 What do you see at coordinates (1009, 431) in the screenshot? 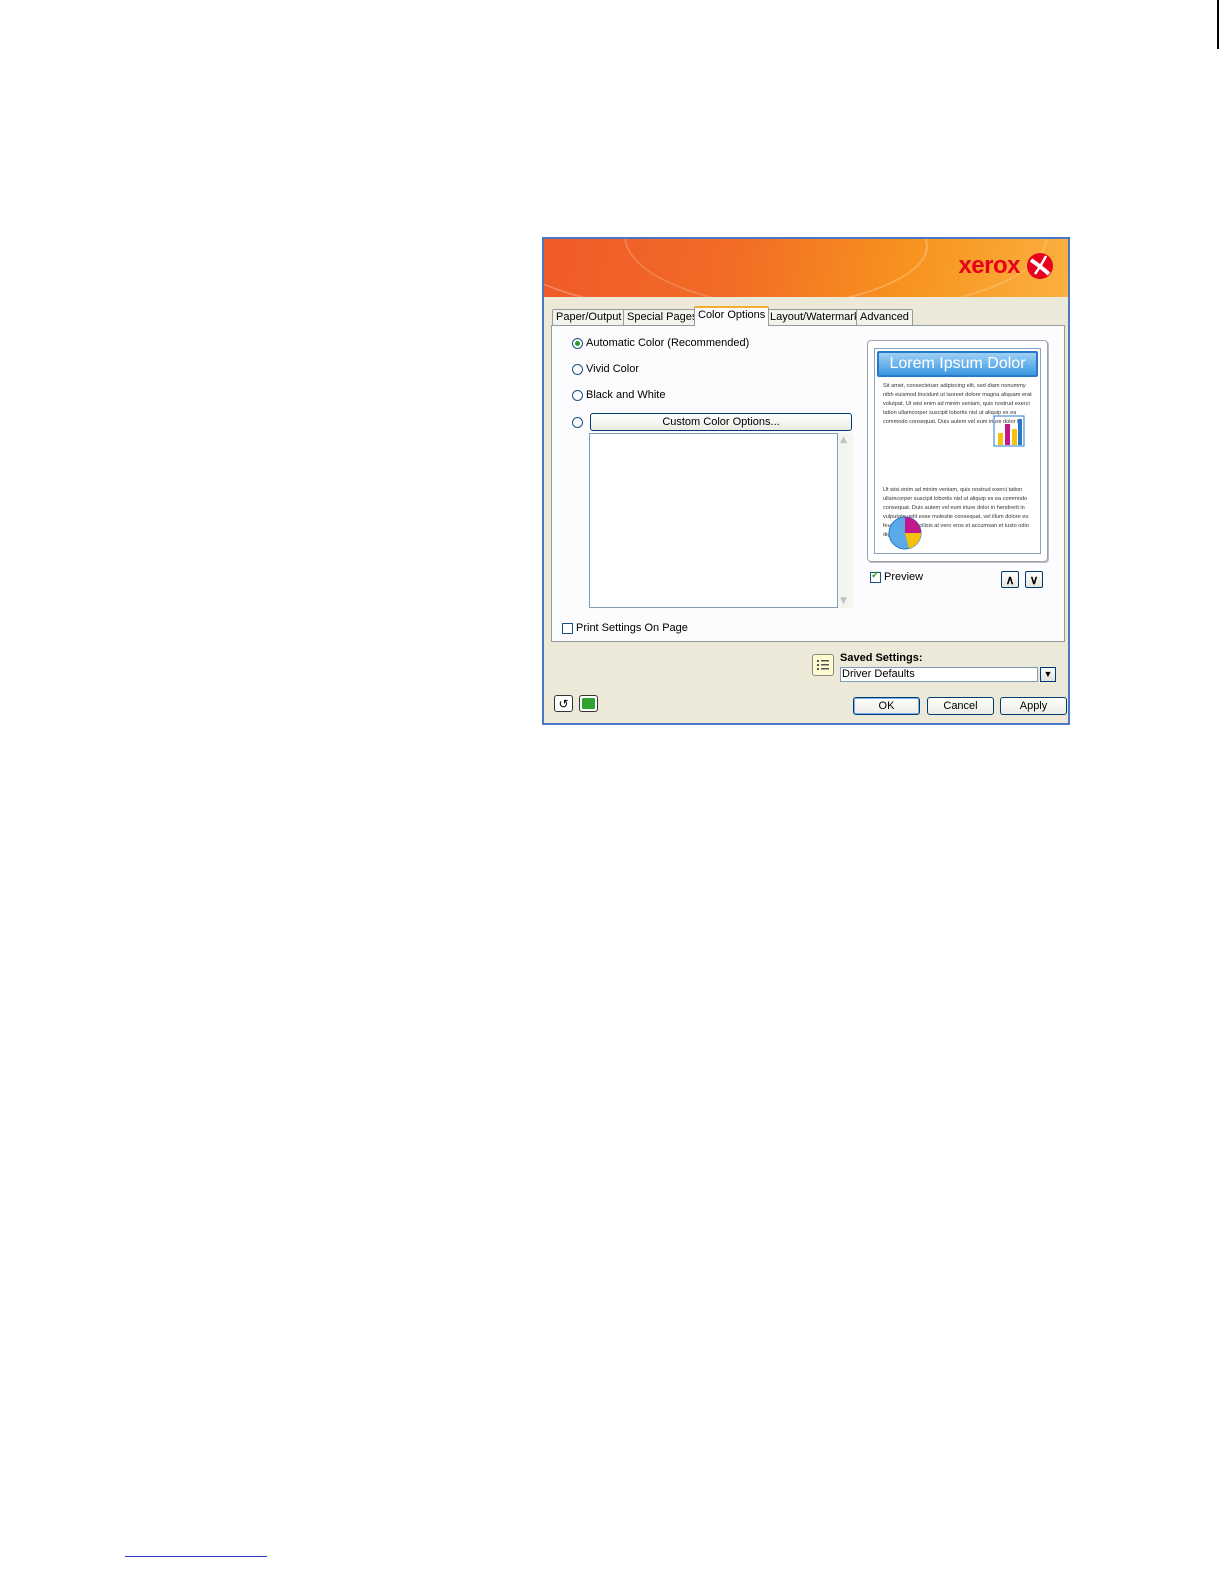
I see `bar-chart-icon` at bounding box center [1009, 431].